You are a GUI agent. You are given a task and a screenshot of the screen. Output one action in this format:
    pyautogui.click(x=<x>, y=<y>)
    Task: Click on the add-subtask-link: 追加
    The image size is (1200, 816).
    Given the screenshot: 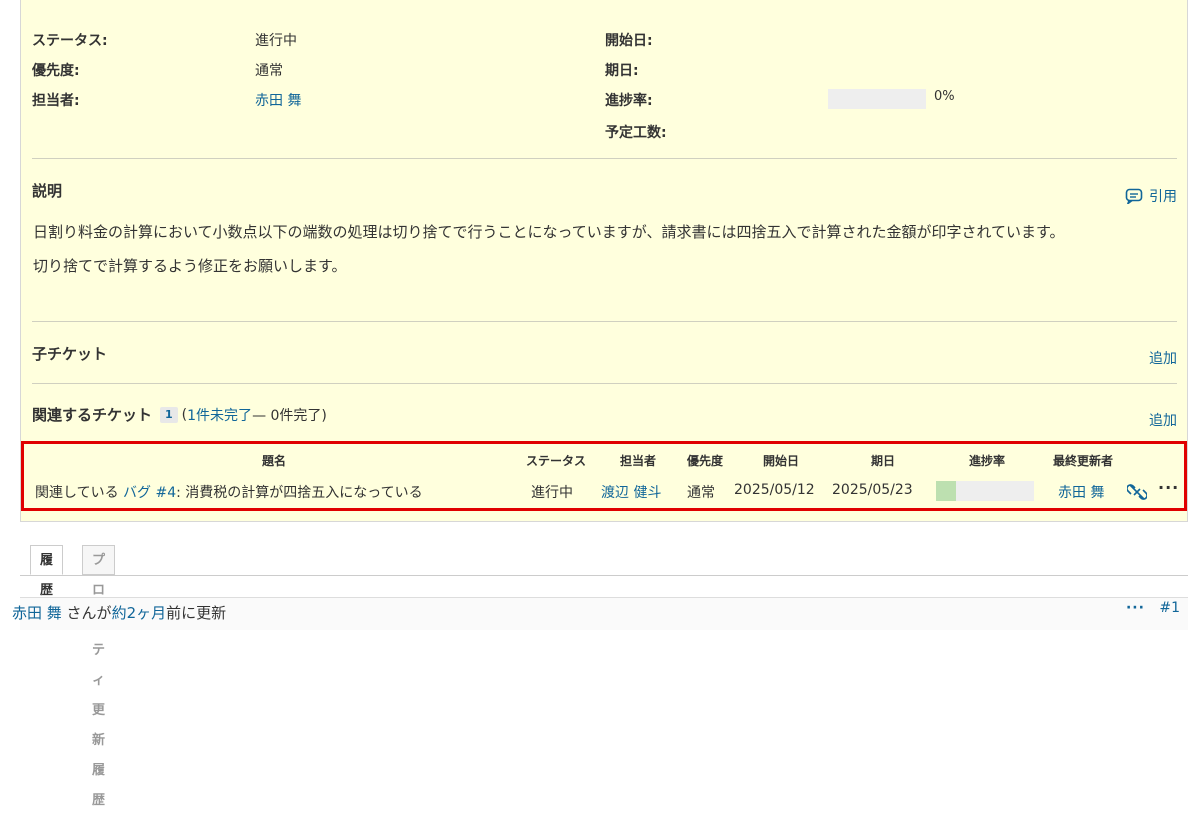 What is the action you would take?
    pyautogui.click(x=1163, y=358)
    